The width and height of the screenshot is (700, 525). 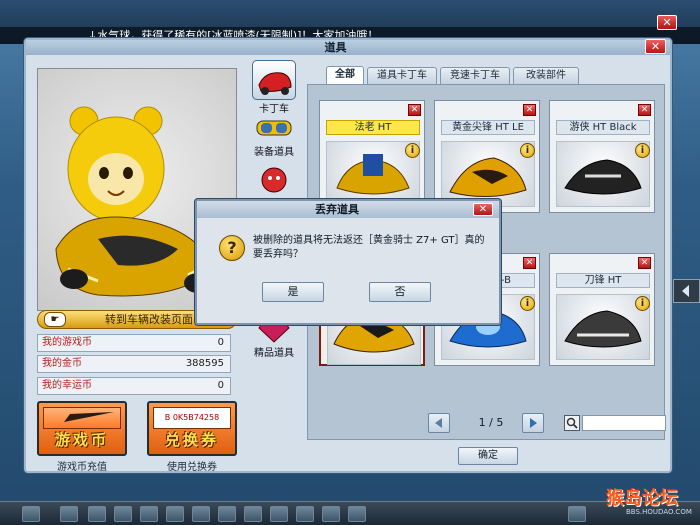 What do you see at coordinates (373, 127) in the screenshot?
I see `item-name: 法老 HT` at bounding box center [373, 127].